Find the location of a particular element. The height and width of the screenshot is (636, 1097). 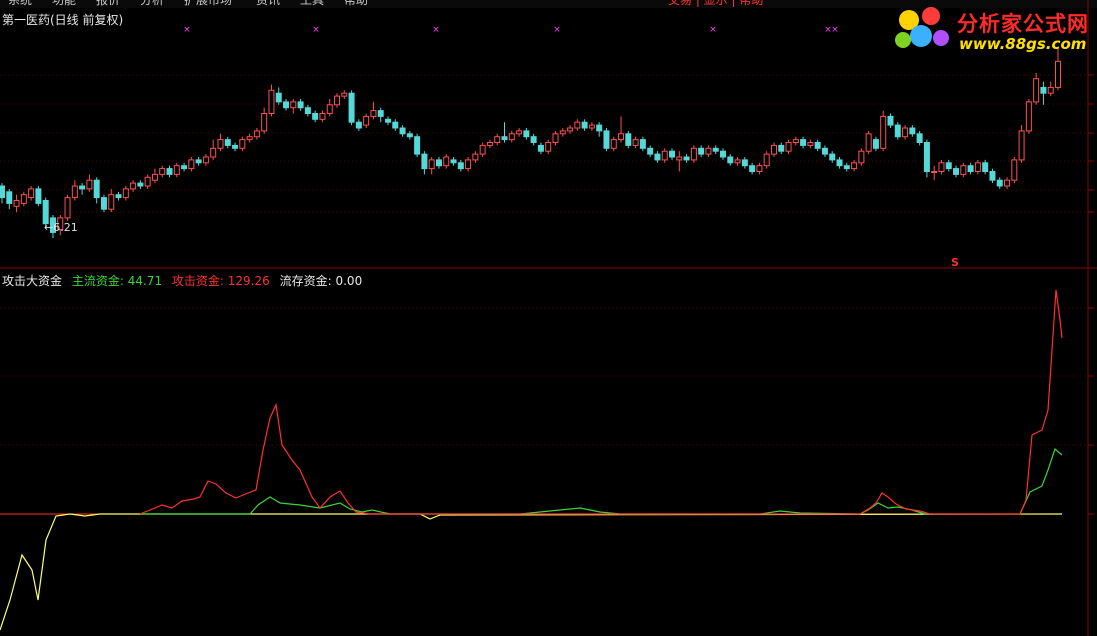

low-price-label: ←6.21 is located at coordinates (61, 227).